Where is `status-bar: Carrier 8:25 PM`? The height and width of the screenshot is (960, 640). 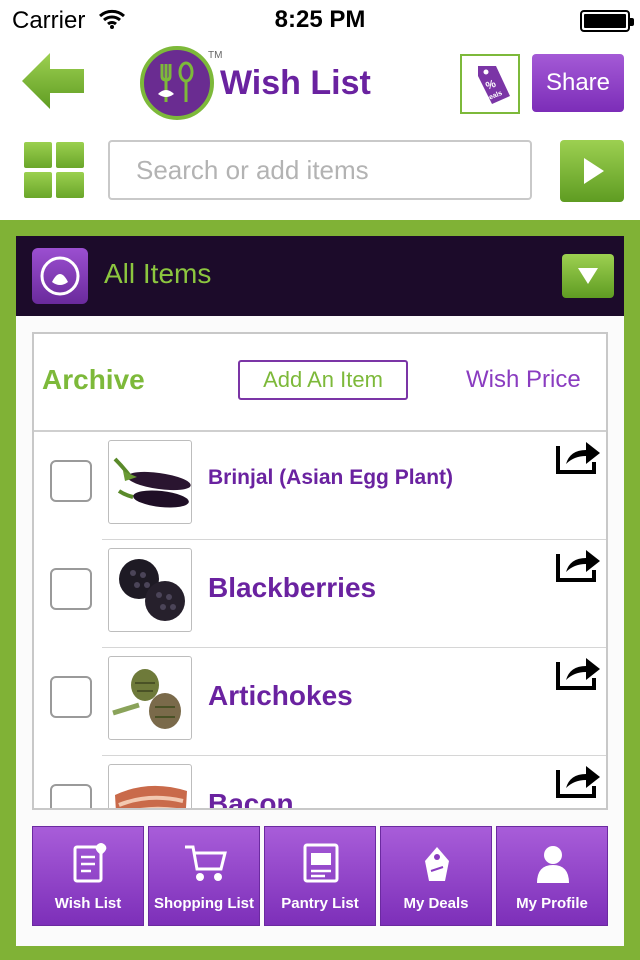
status-bar: Carrier 8:25 PM is located at coordinates (320, 20).